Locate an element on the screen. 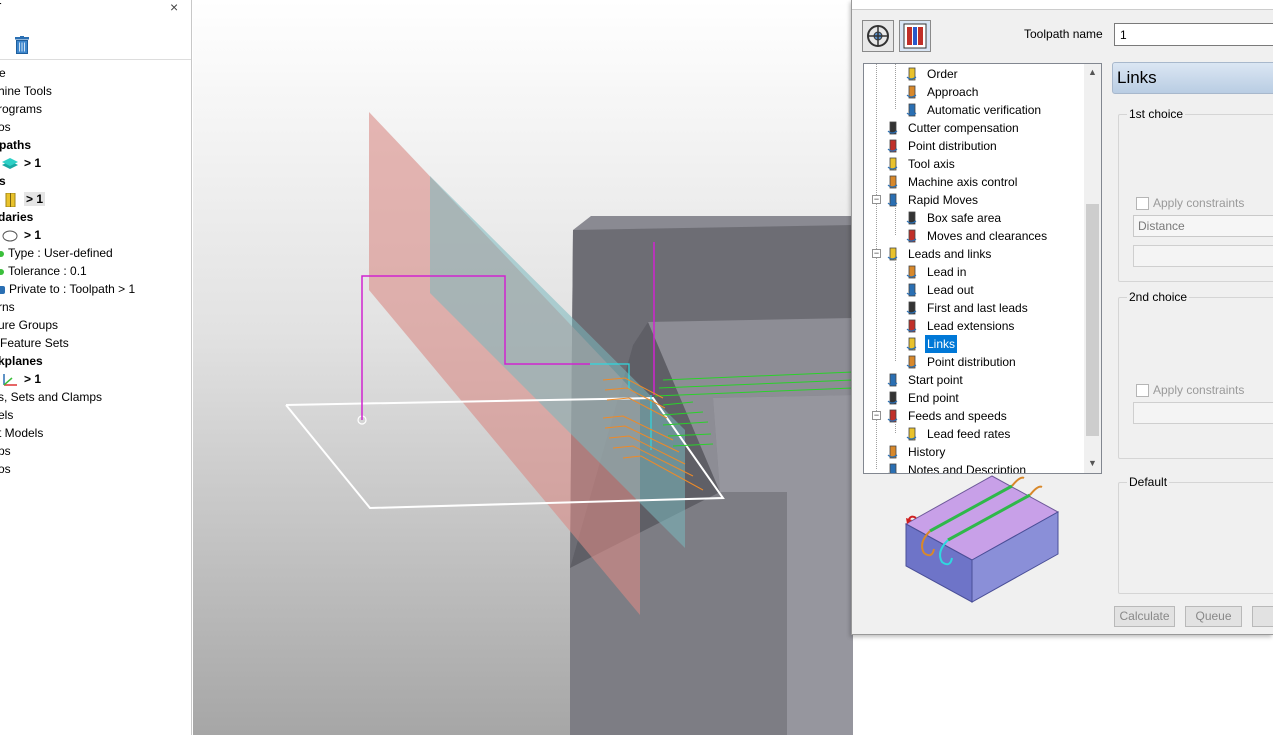 The width and height of the screenshot is (1273, 735). explorer-item: daries is located at coordinates (16, 217).